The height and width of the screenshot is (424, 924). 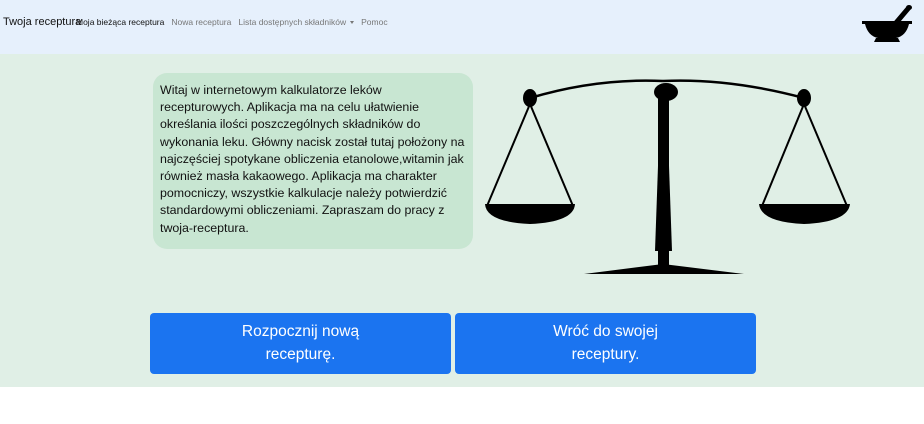 I want to click on nav-item-help: Pomoc, so click(x=374, y=22).